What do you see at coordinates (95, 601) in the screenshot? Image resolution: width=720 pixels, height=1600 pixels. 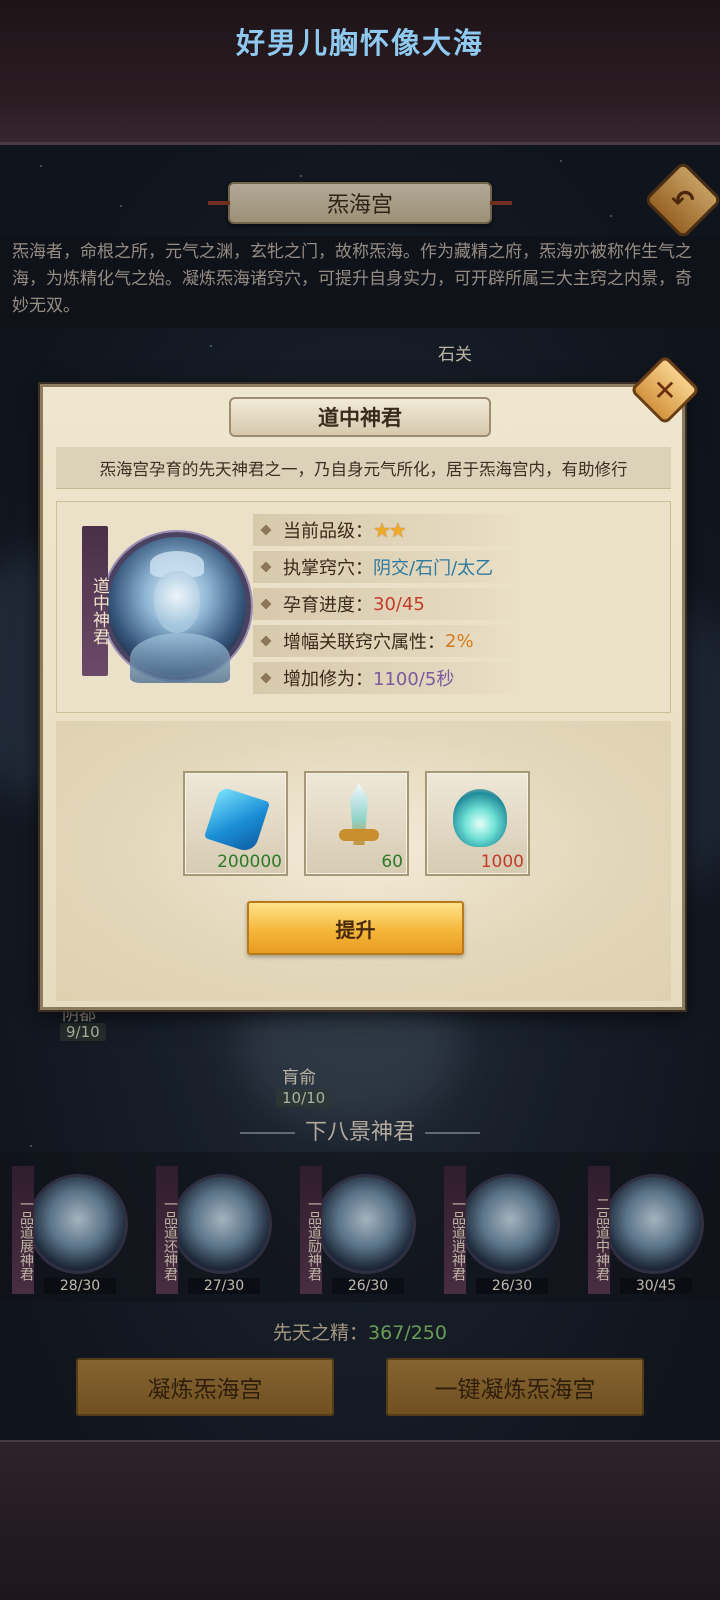 I see `deity-name-tag: 道中神君` at bounding box center [95, 601].